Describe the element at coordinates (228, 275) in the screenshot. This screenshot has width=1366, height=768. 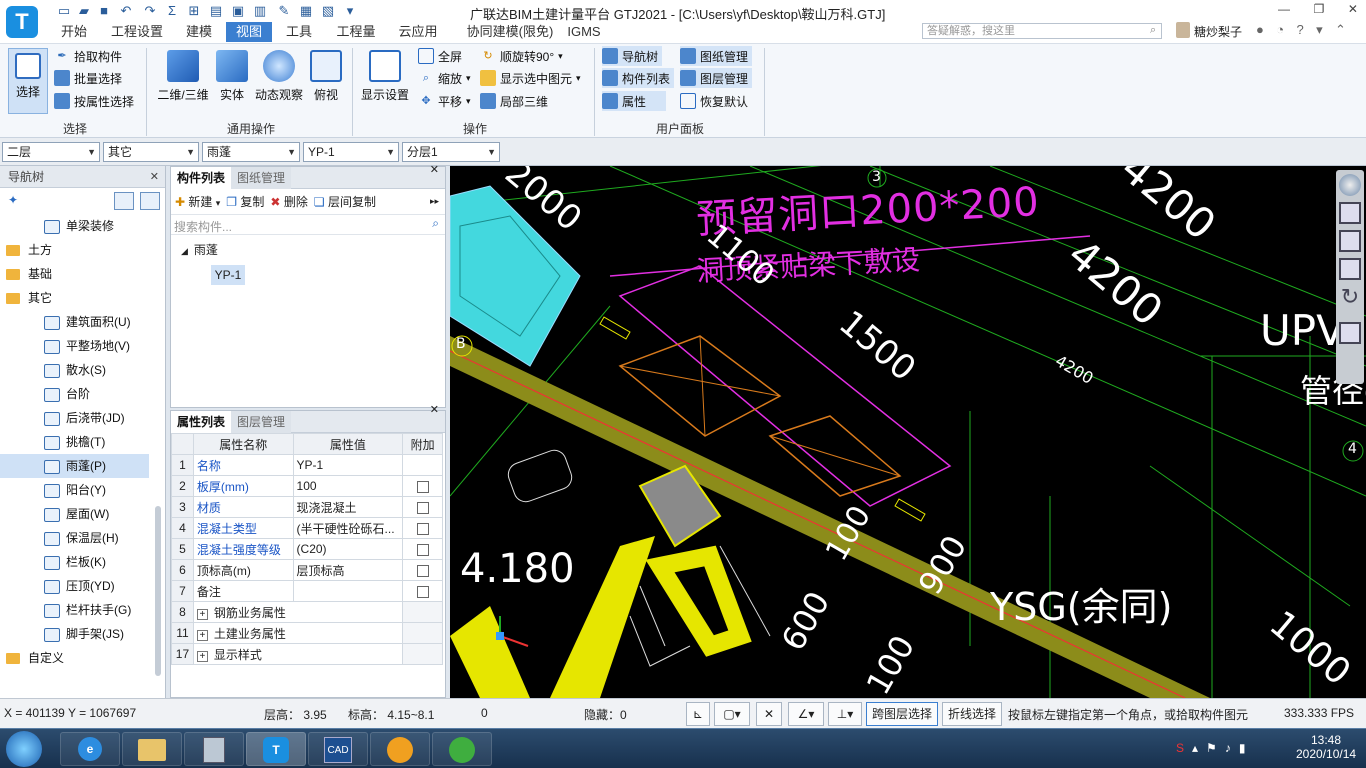
I see `tree-item-yp1: YP-1` at that location.